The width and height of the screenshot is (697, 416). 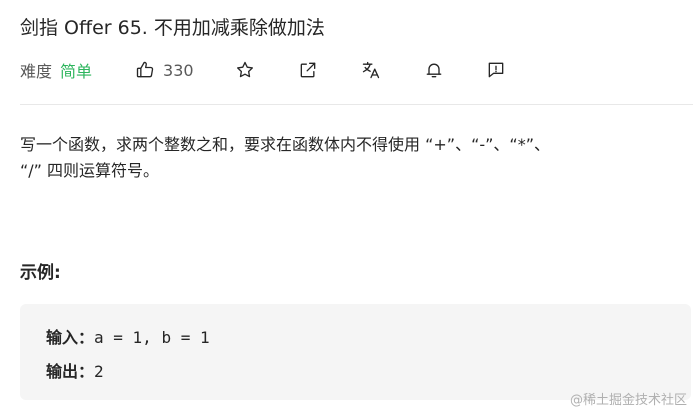 I want to click on bell-icon, so click(x=434, y=70).